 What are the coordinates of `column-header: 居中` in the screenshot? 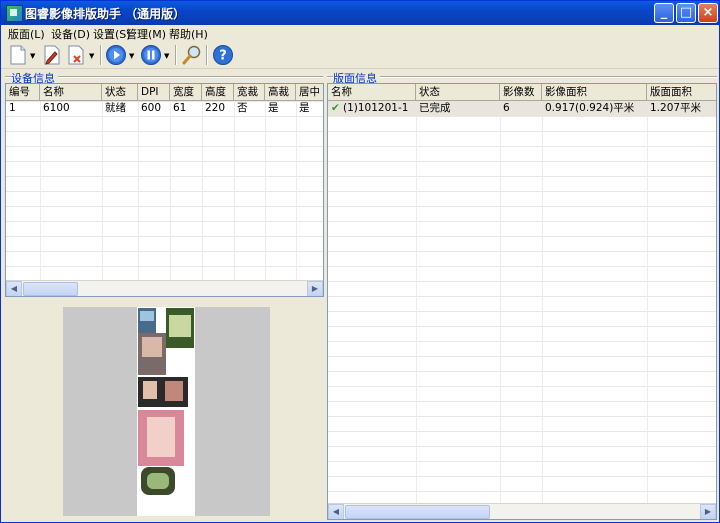 It's located at (309, 92).